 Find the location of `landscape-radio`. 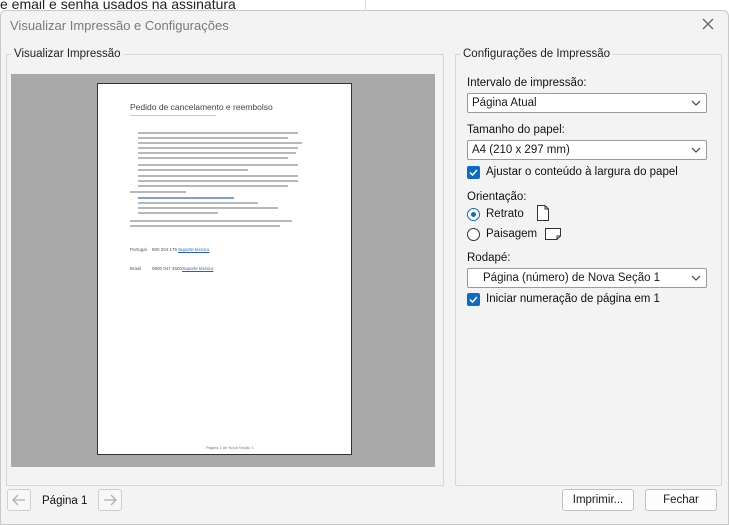

landscape-radio is located at coordinates (473, 234).